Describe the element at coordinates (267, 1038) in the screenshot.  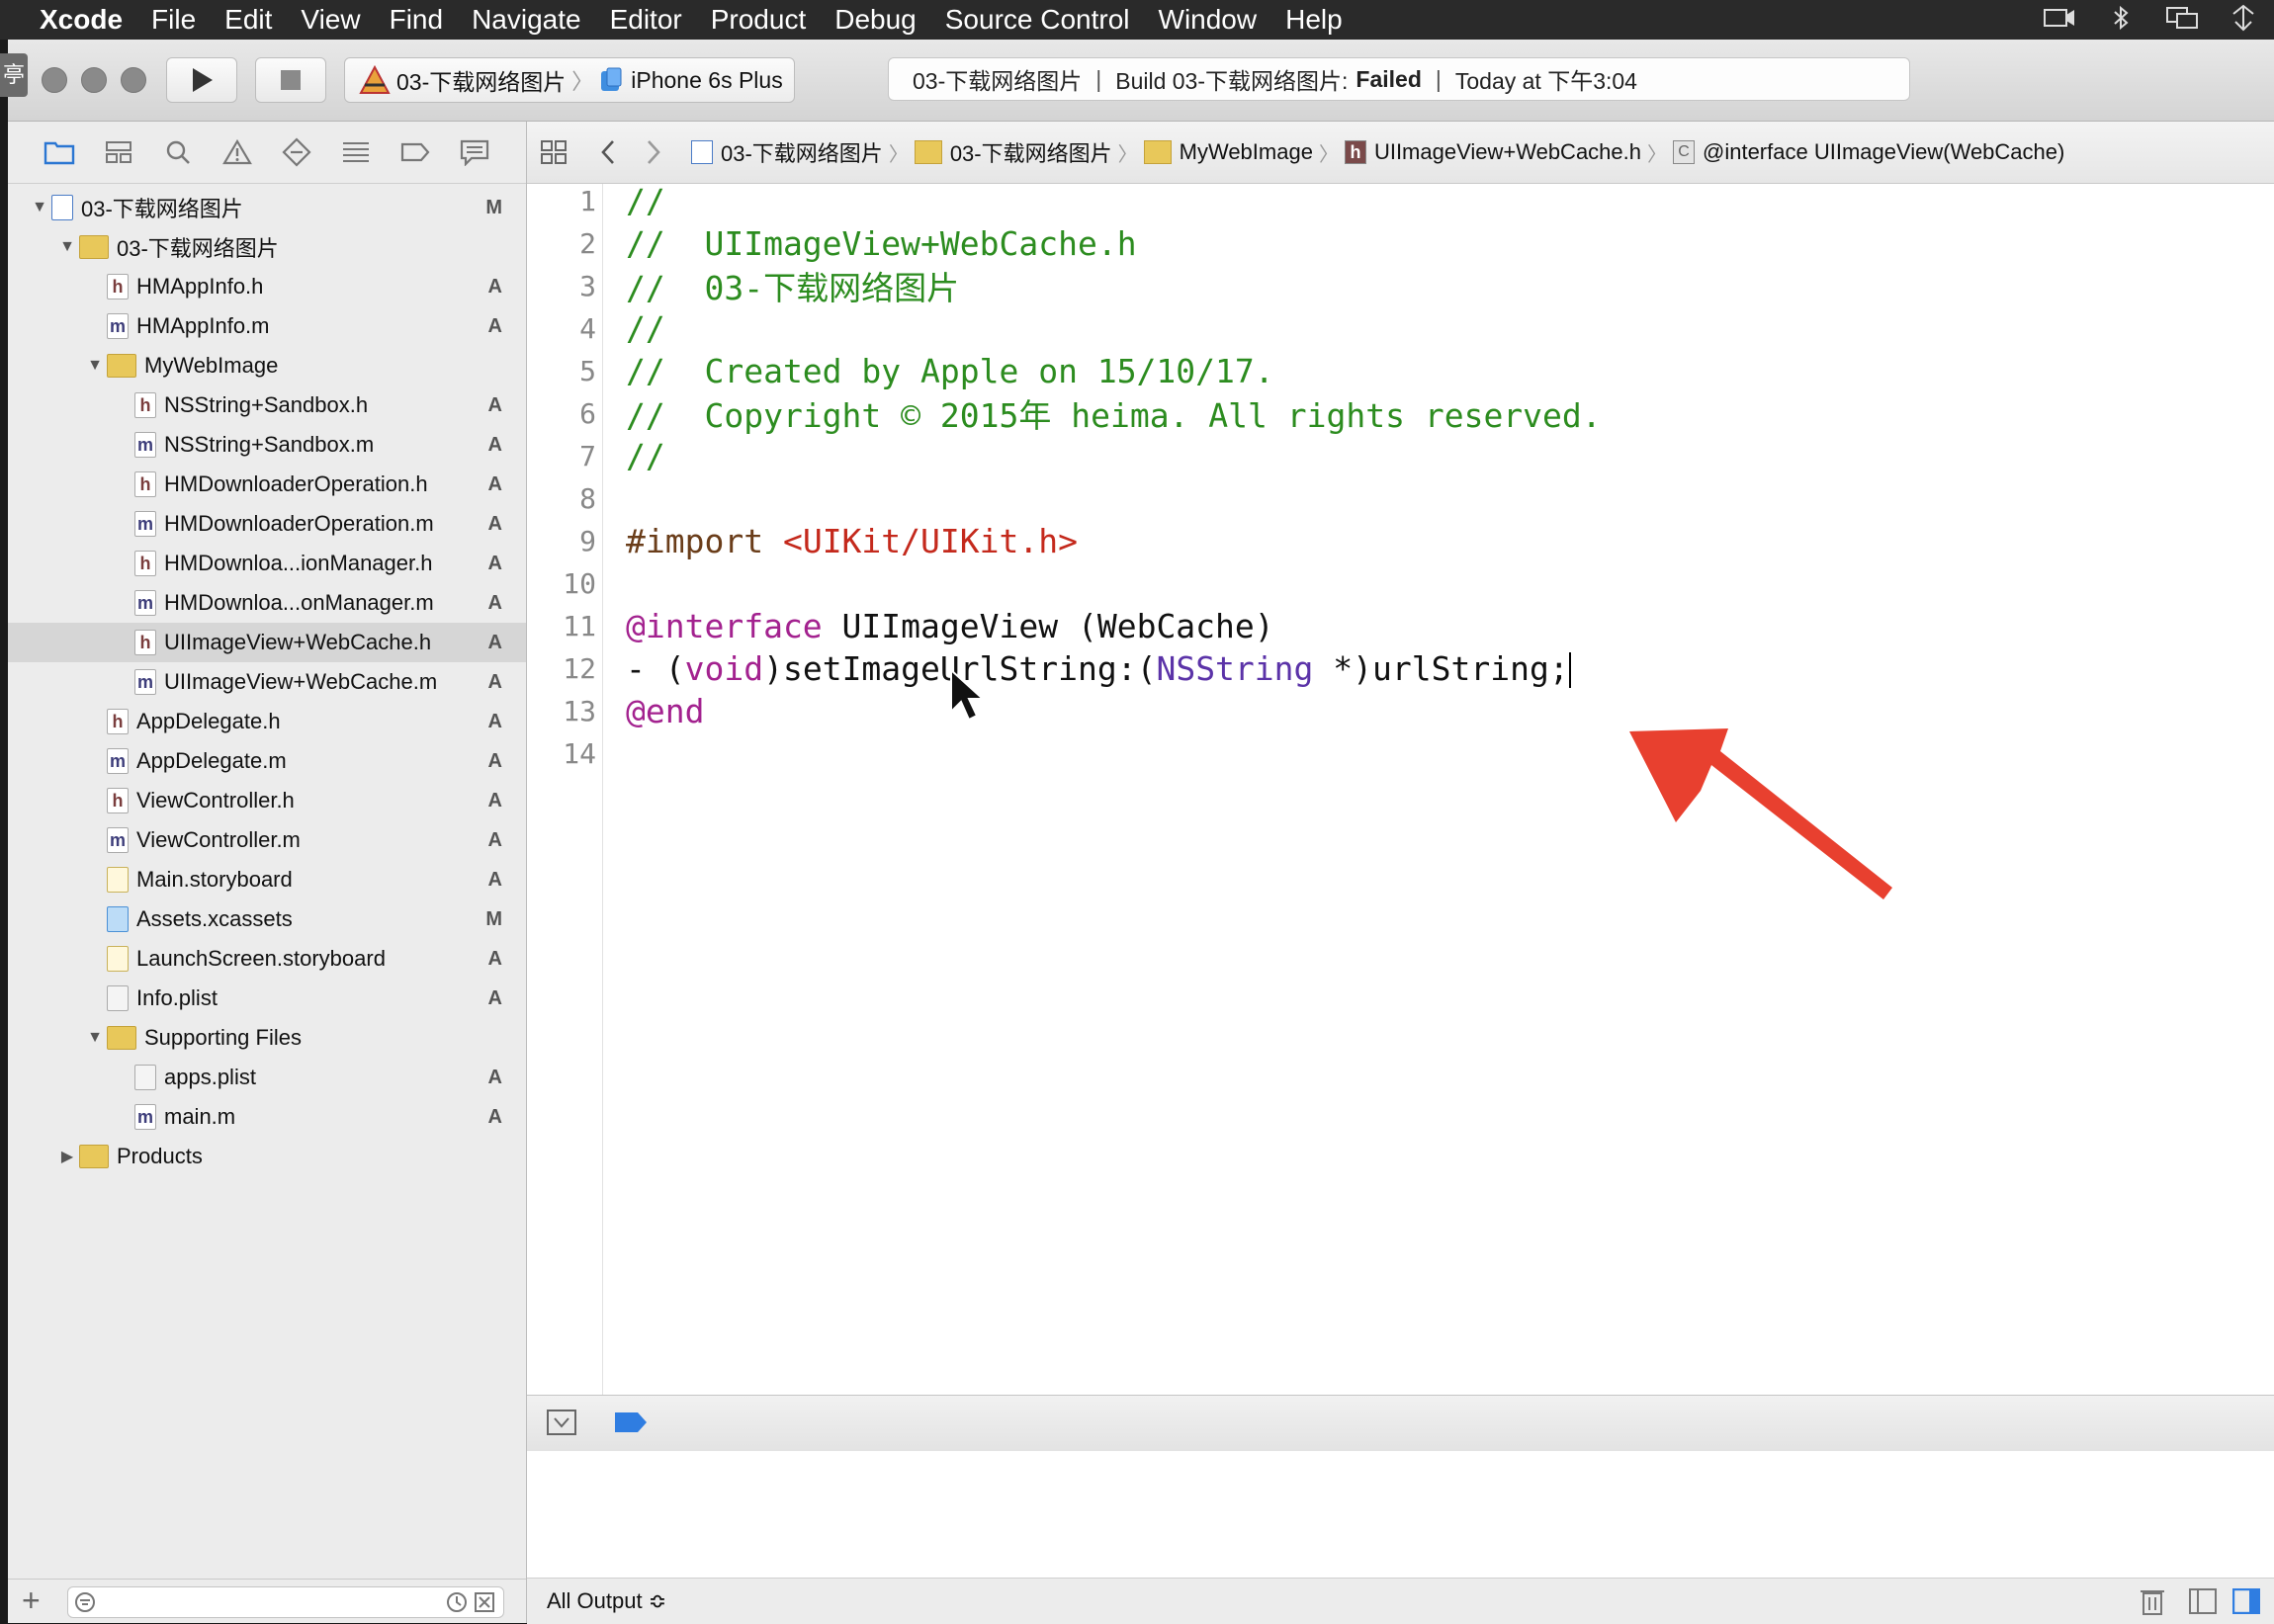
I see `tree-row: ▼ Supporting Files` at that location.